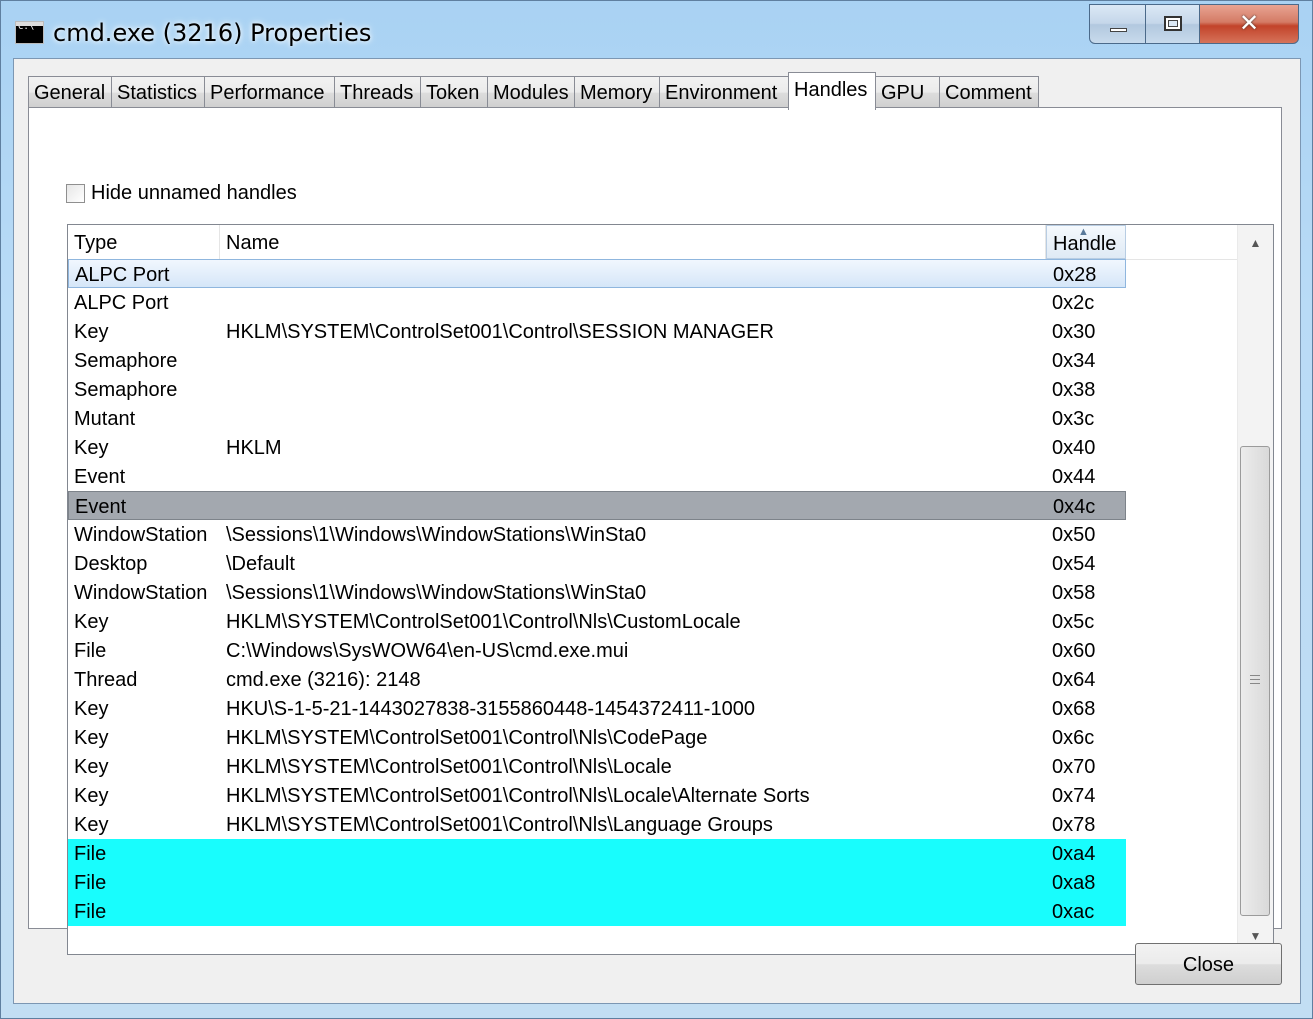 Image resolution: width=1313 pixels, height=1019 pixels. I want to click on cell-name: HKLM, so click(254, 448).